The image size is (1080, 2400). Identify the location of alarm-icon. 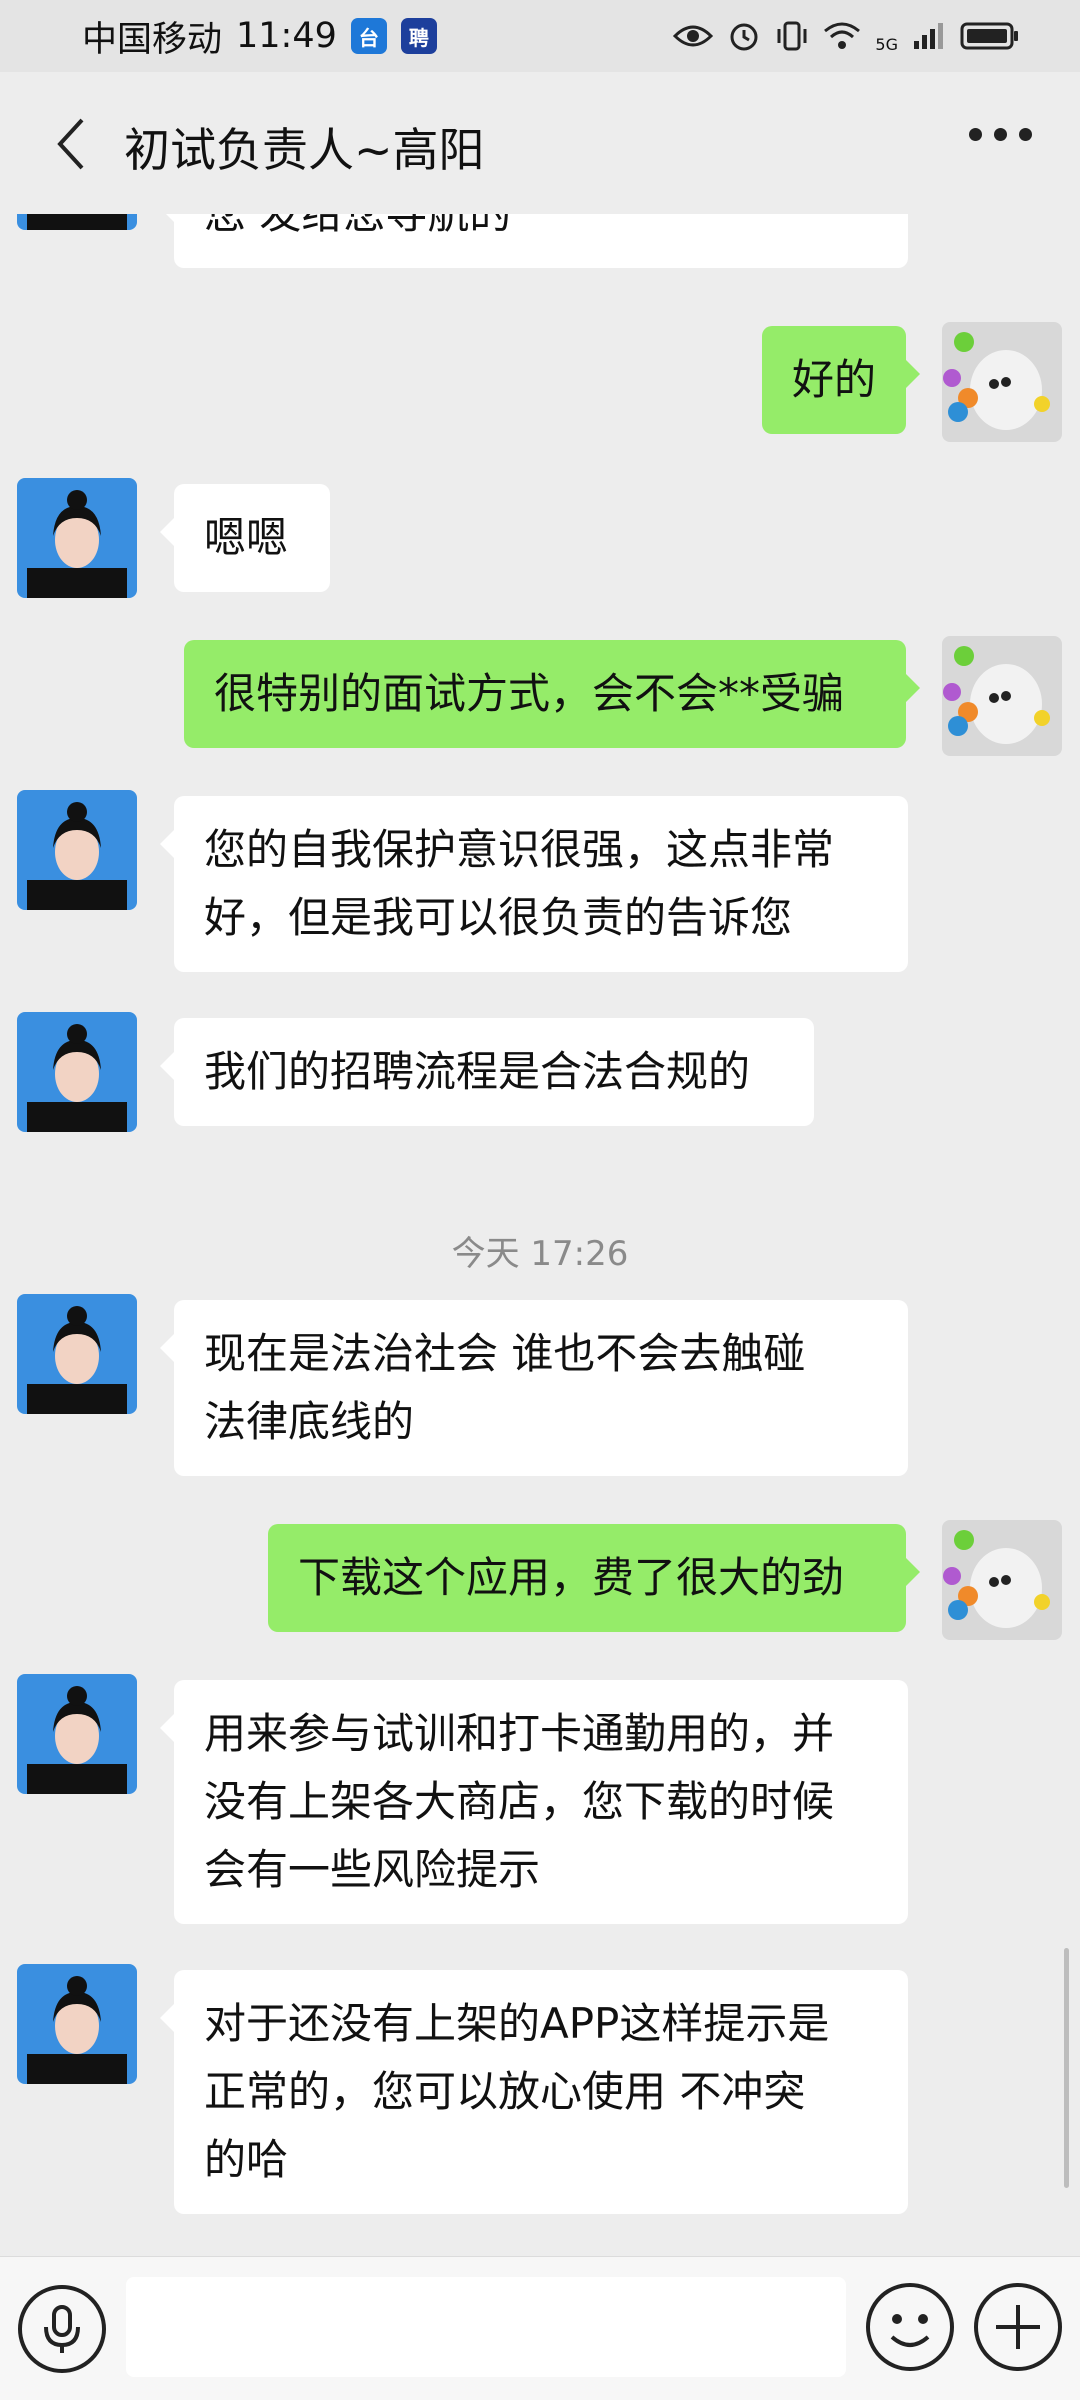
(744, 37).